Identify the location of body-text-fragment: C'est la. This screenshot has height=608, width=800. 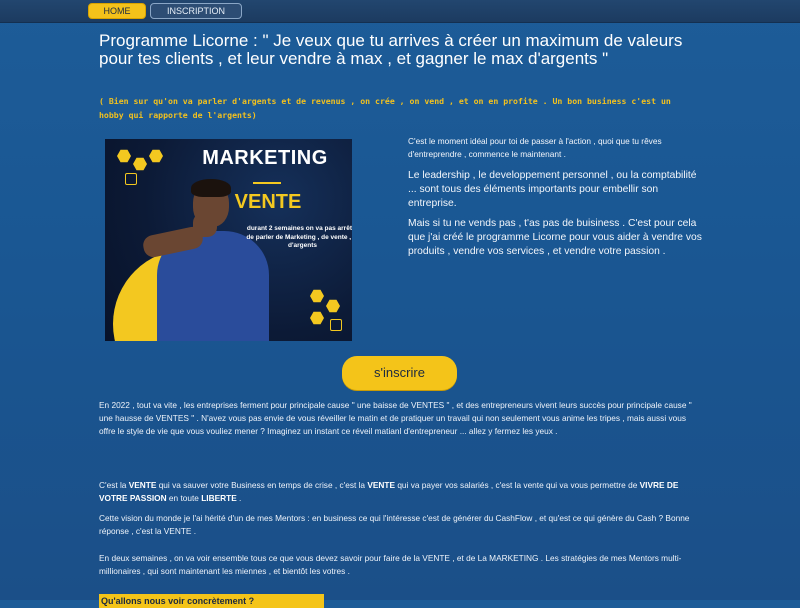
(114, 485).